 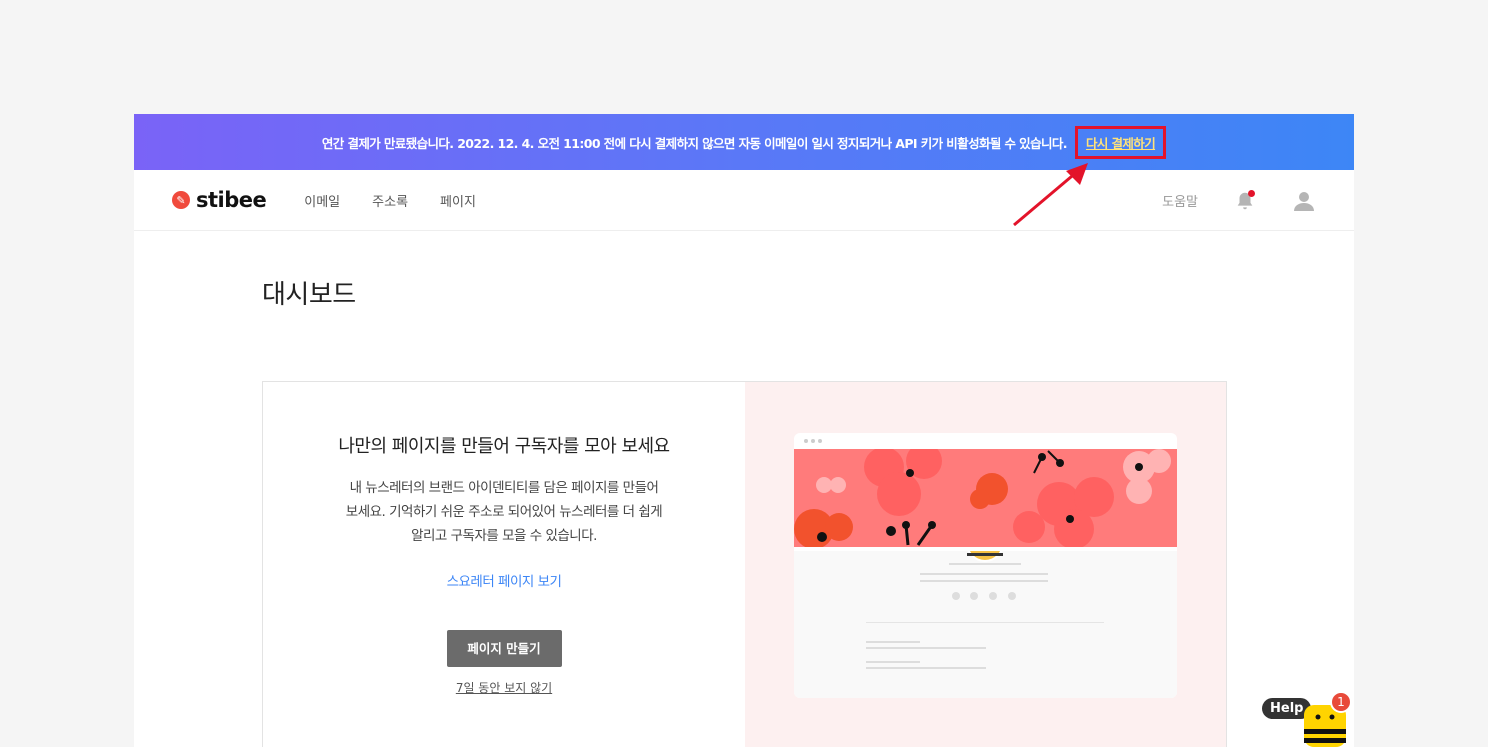 I want to click on promo-title: 나만의 페이지를 만들어 구독자를 모아 보세요, so click(x=504, y=446).